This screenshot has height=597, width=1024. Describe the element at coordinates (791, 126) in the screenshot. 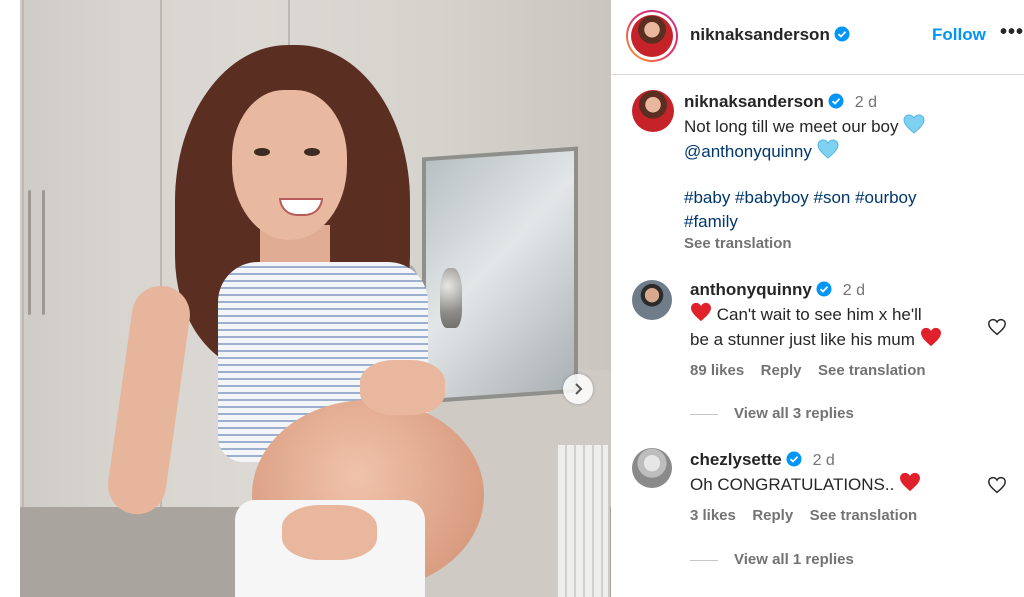

I see `caption-text: Not long till we meet our boy` at that location.